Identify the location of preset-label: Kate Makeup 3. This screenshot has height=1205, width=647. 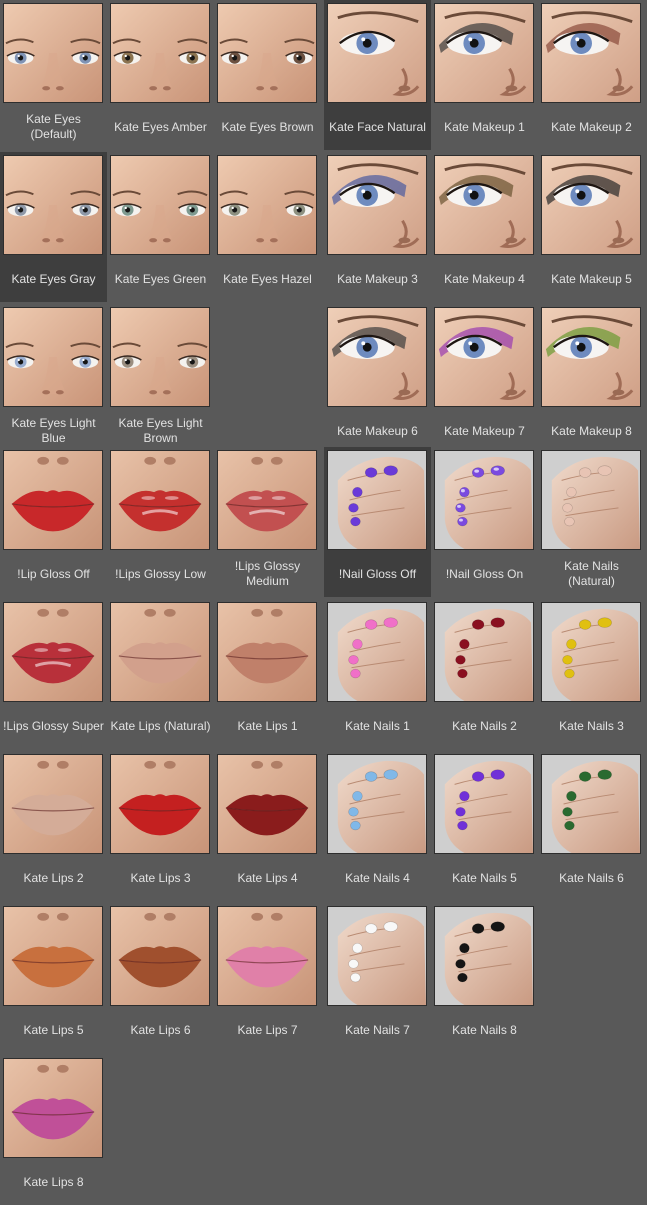
(377, 278).